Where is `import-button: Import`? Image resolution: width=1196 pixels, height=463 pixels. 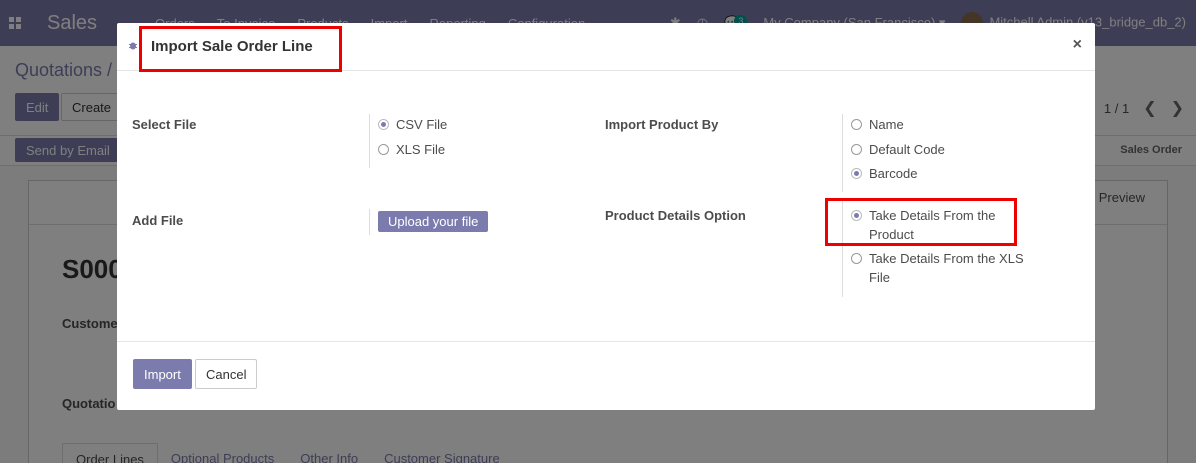 import-button: Import is located at coordinates (162, 374).